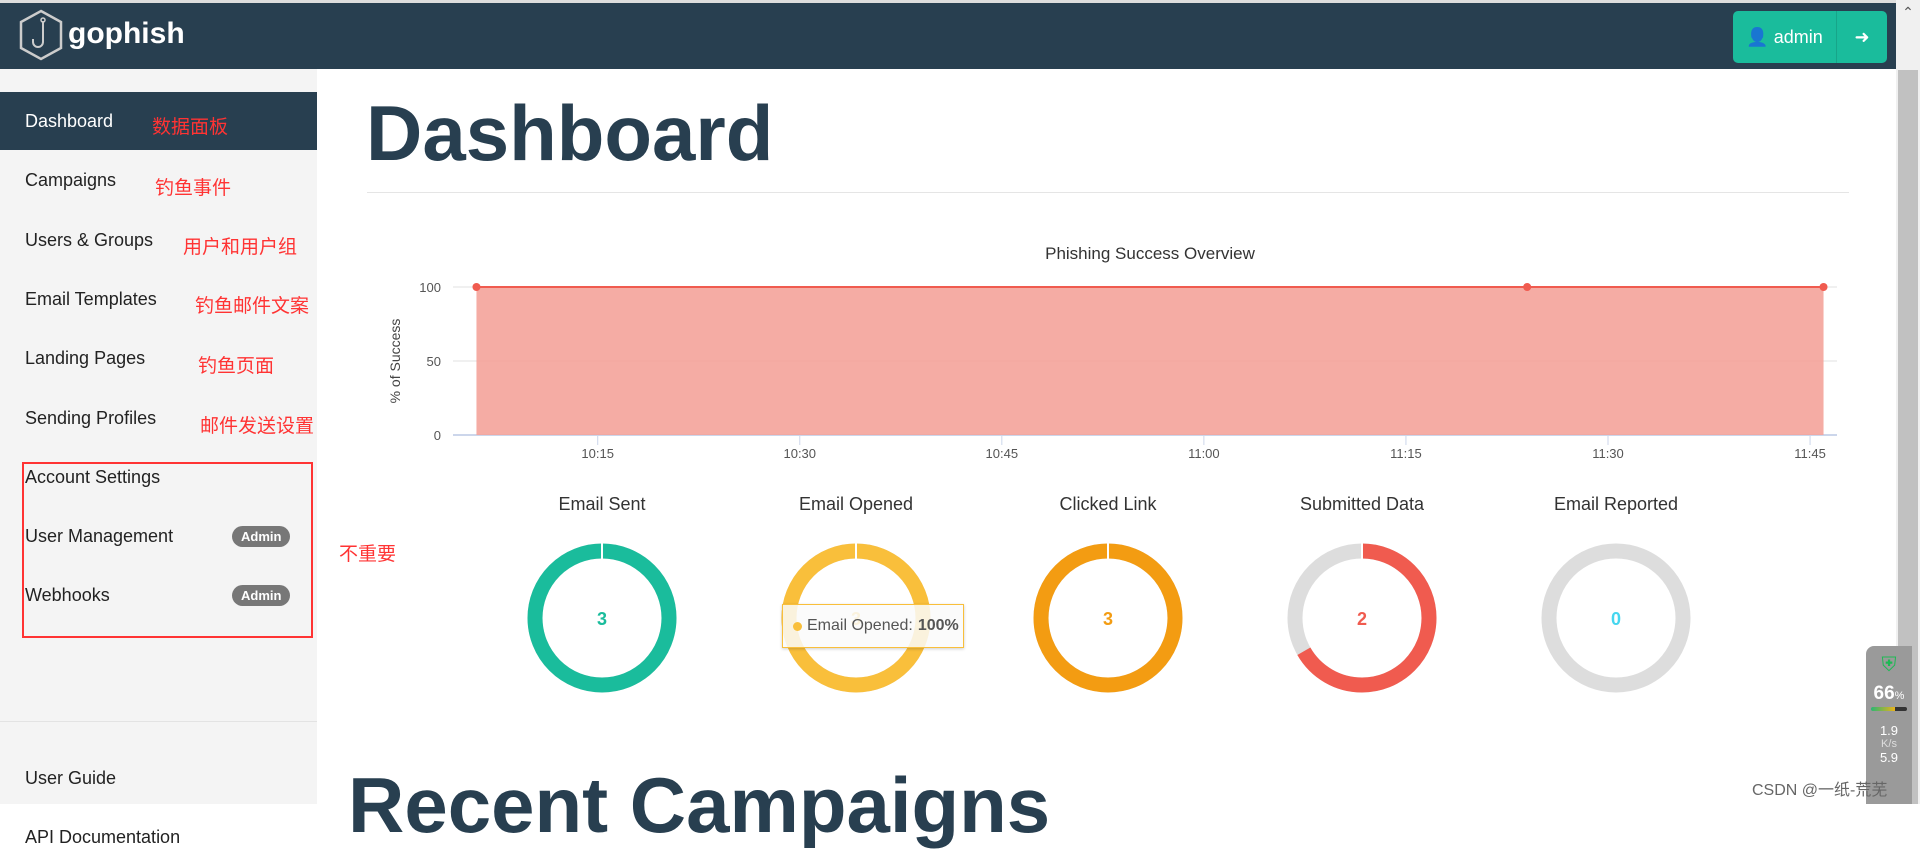 This screenshot has height=866, width=1920. Describe the element at coordinates (1889, 730) in the screenshot. I see `widget-upload-speed: 1.9` at that location.